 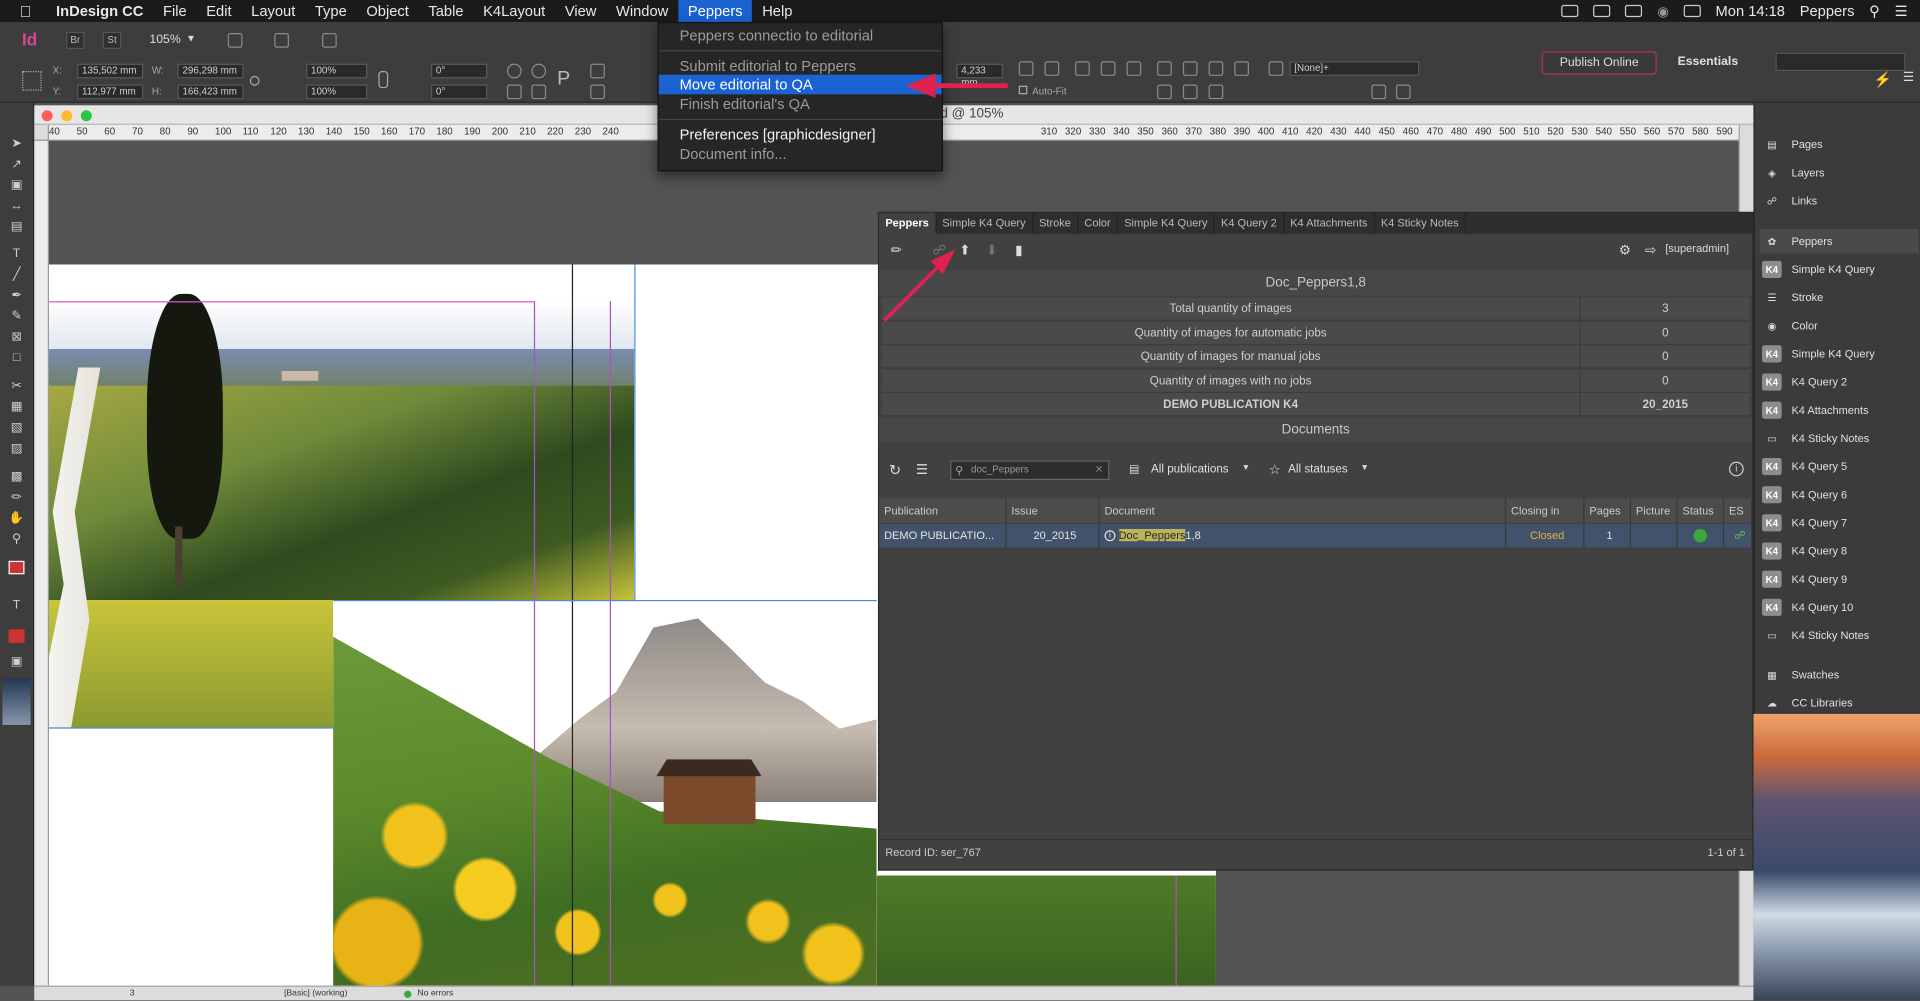 I want to click on arrow-to-upload-button, so click(x=919, y=286).